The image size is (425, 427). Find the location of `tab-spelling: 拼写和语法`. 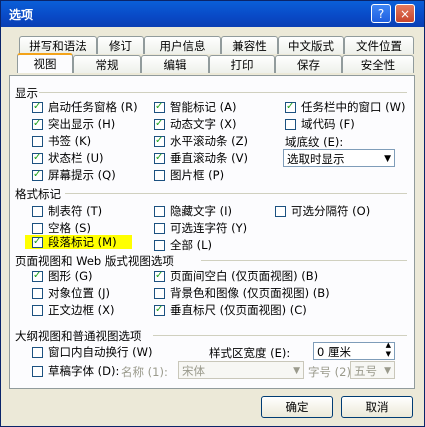

tab-spelling: 拼写和语法 is located at coordinates (58, 45).